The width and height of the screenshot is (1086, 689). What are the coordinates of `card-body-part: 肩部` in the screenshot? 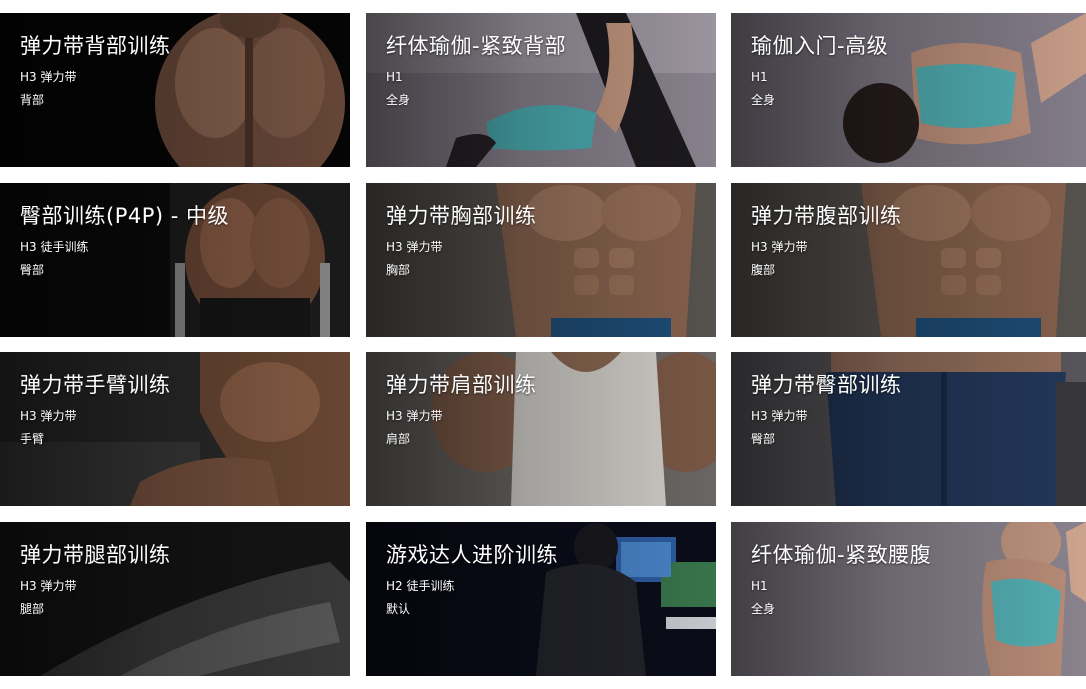 It's located at (398, 439).